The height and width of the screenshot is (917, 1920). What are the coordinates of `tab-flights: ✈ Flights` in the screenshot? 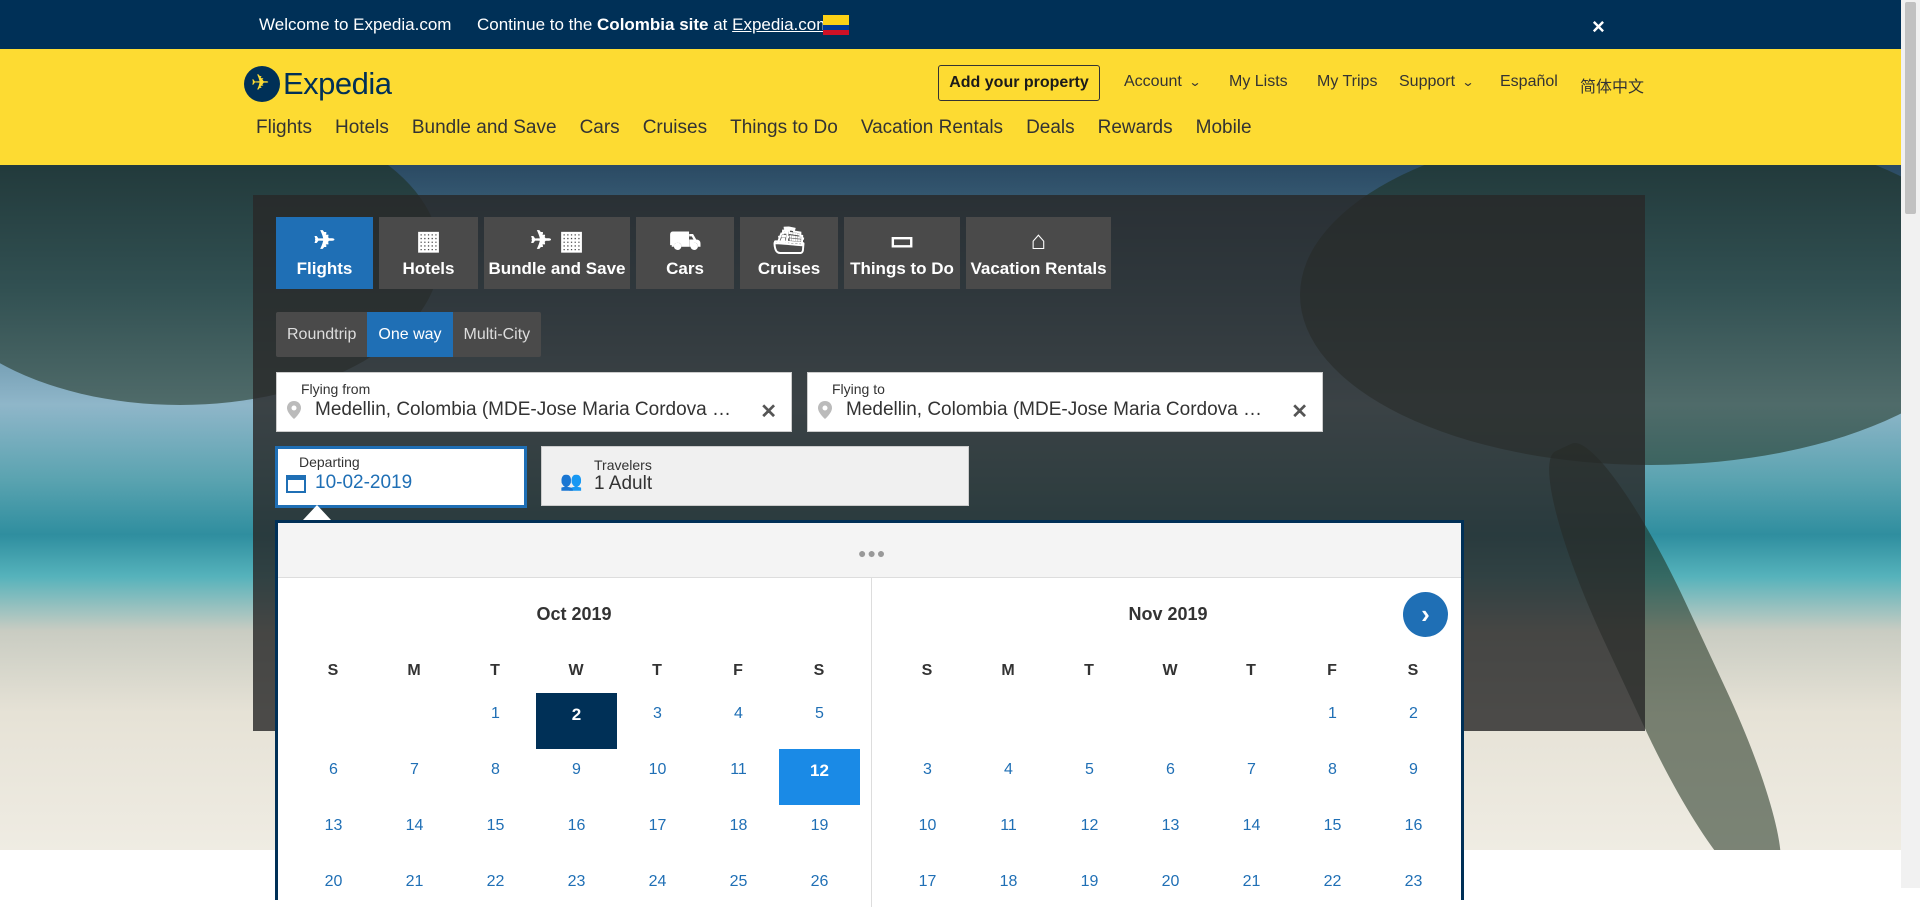 It's located at (324, 253).